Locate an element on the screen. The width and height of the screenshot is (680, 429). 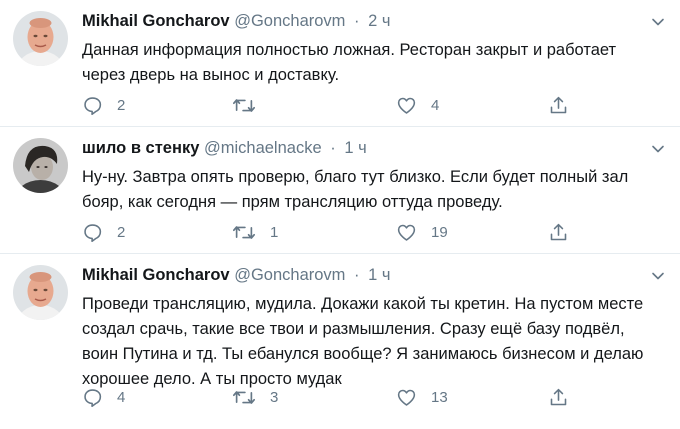
like-count: 13 is located at coordinates (439, 397).